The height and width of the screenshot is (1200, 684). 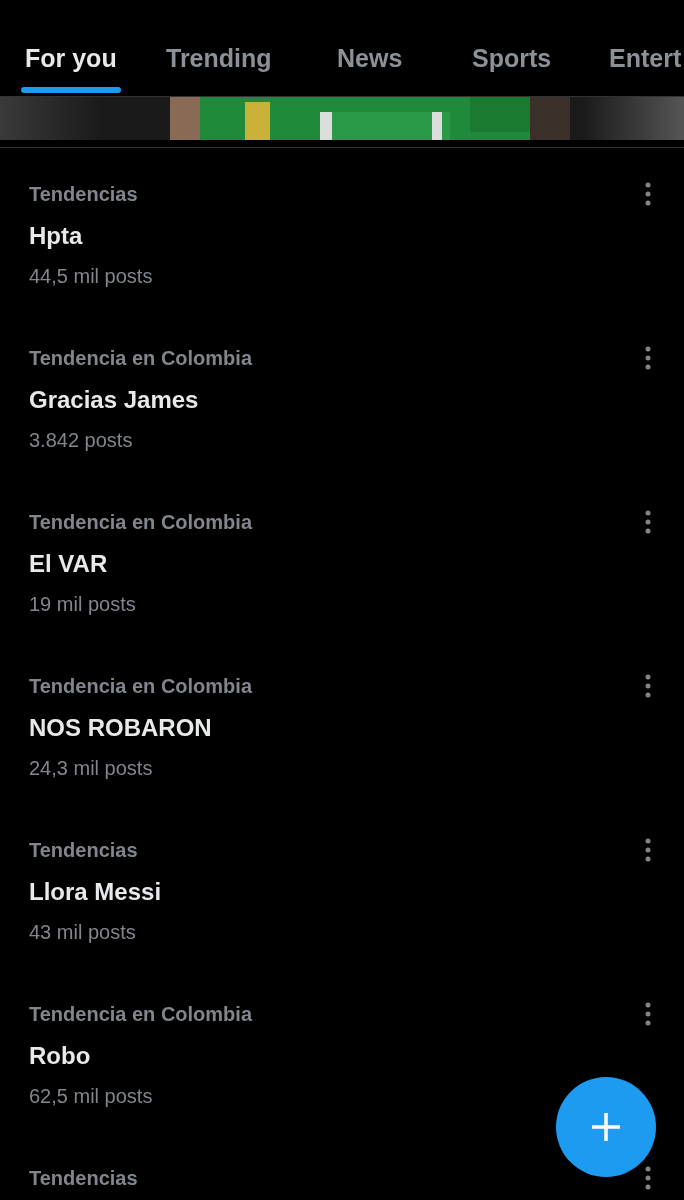 I want to click on post-count: 44,5 mil posts, so click(x=91, y=276).